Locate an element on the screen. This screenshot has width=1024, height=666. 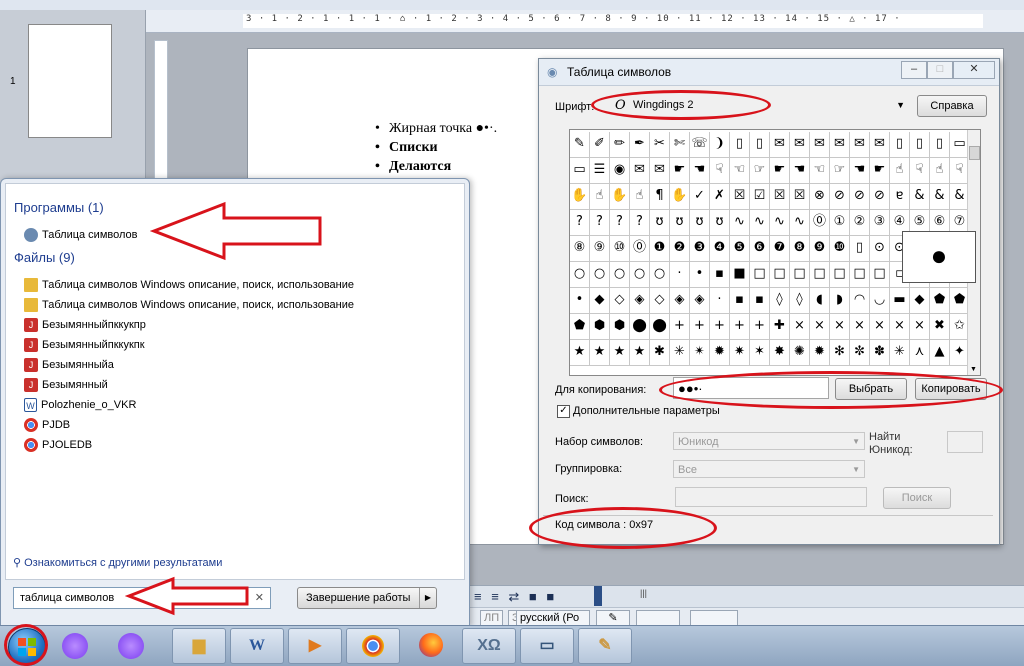
grid-cell: ❻ is located at coordinates (760, 249).